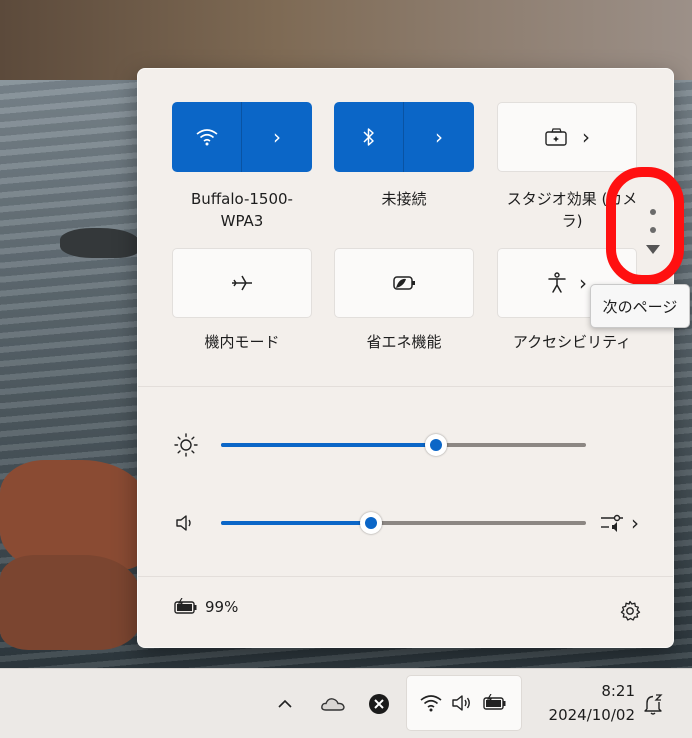 The height and width of the screenshot is (738, 692). I want to click on notification-snooze-icon, so click(653, 704).